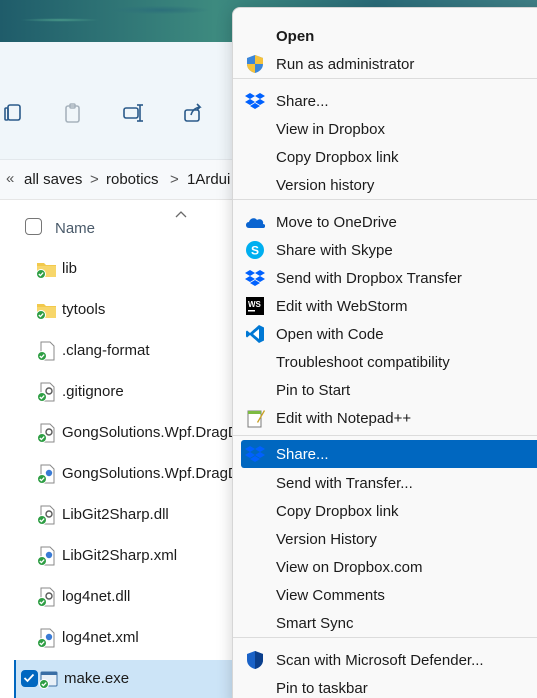  Describe the element at coordinates (389, 36) in the screenshot. I see `menu-item-open: Open` at that location.